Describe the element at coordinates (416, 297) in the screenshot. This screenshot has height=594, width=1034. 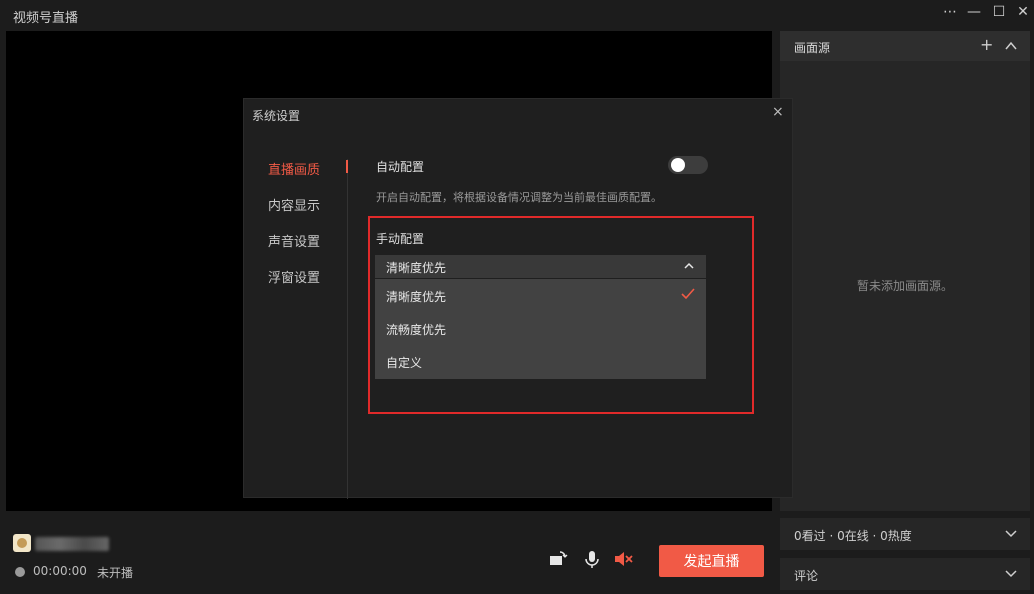
I see `option-label: 清晰度优先` at that location.